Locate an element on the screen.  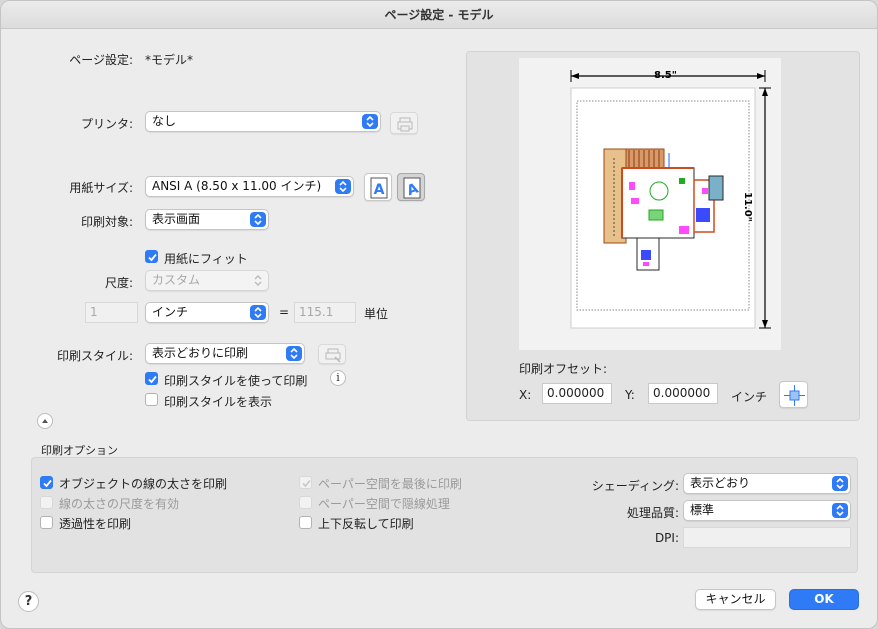
scale-unit-value: インチ is located at coordinates (170, 312).